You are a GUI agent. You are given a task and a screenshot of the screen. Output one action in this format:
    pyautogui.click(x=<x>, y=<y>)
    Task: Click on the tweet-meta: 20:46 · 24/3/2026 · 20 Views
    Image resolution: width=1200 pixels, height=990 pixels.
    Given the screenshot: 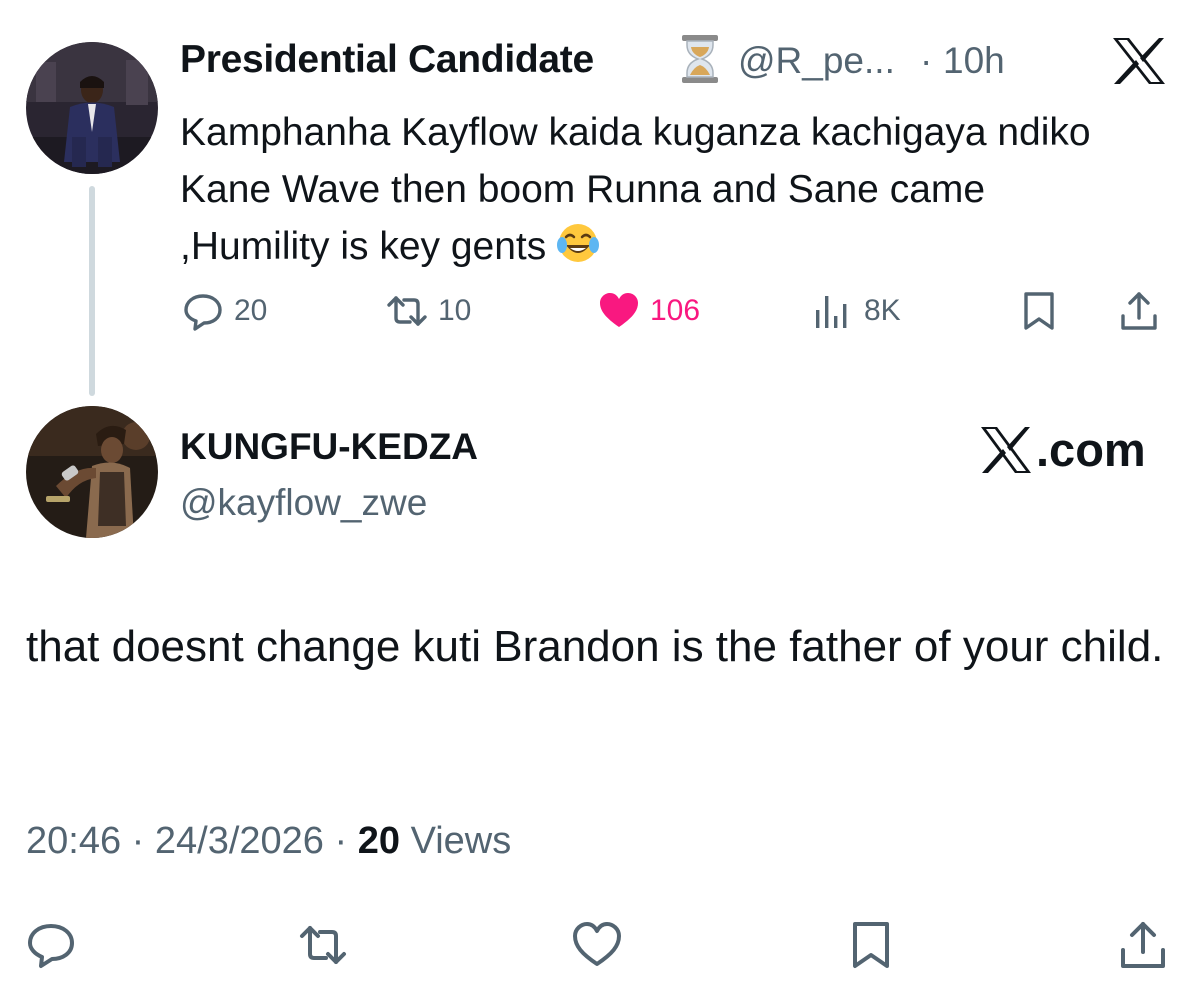 What is the action you would take?
    pyautogui.click(x=268, y=841)
    